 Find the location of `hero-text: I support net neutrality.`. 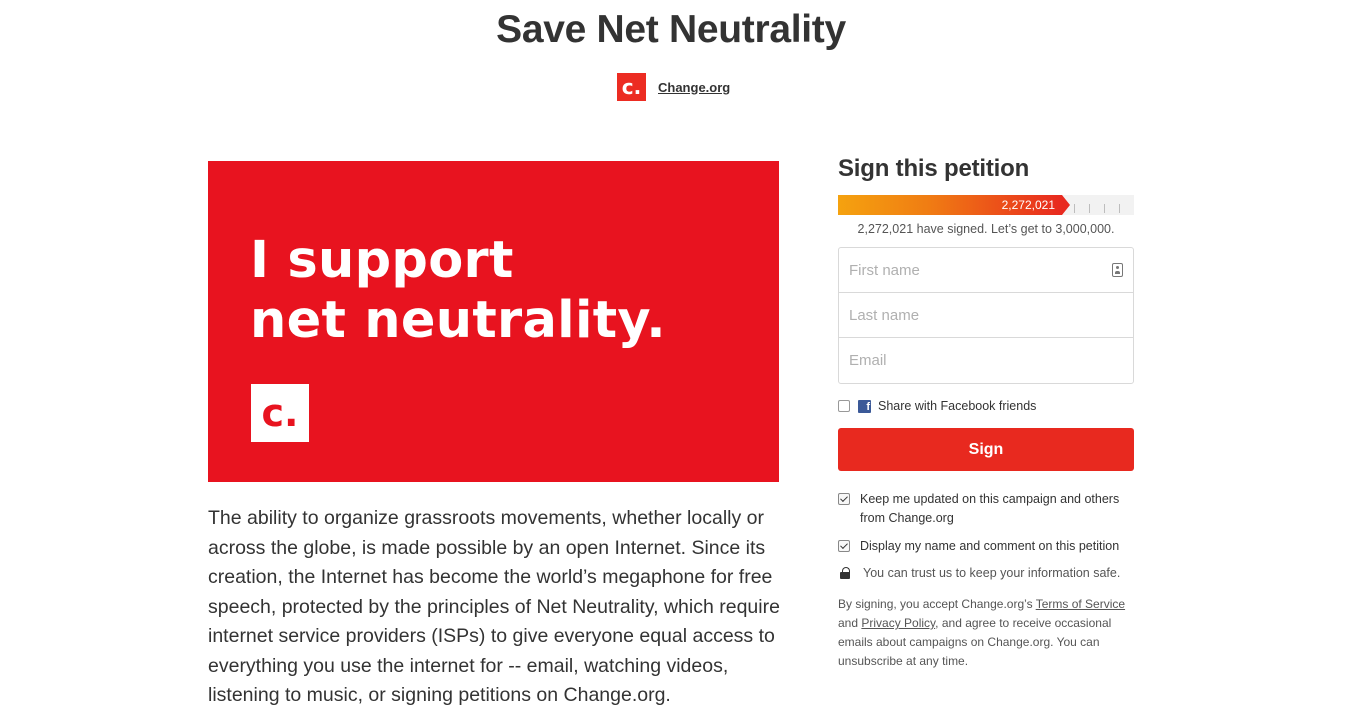

hero-text: I support net neutrality. is located at coordinates (458, 291).